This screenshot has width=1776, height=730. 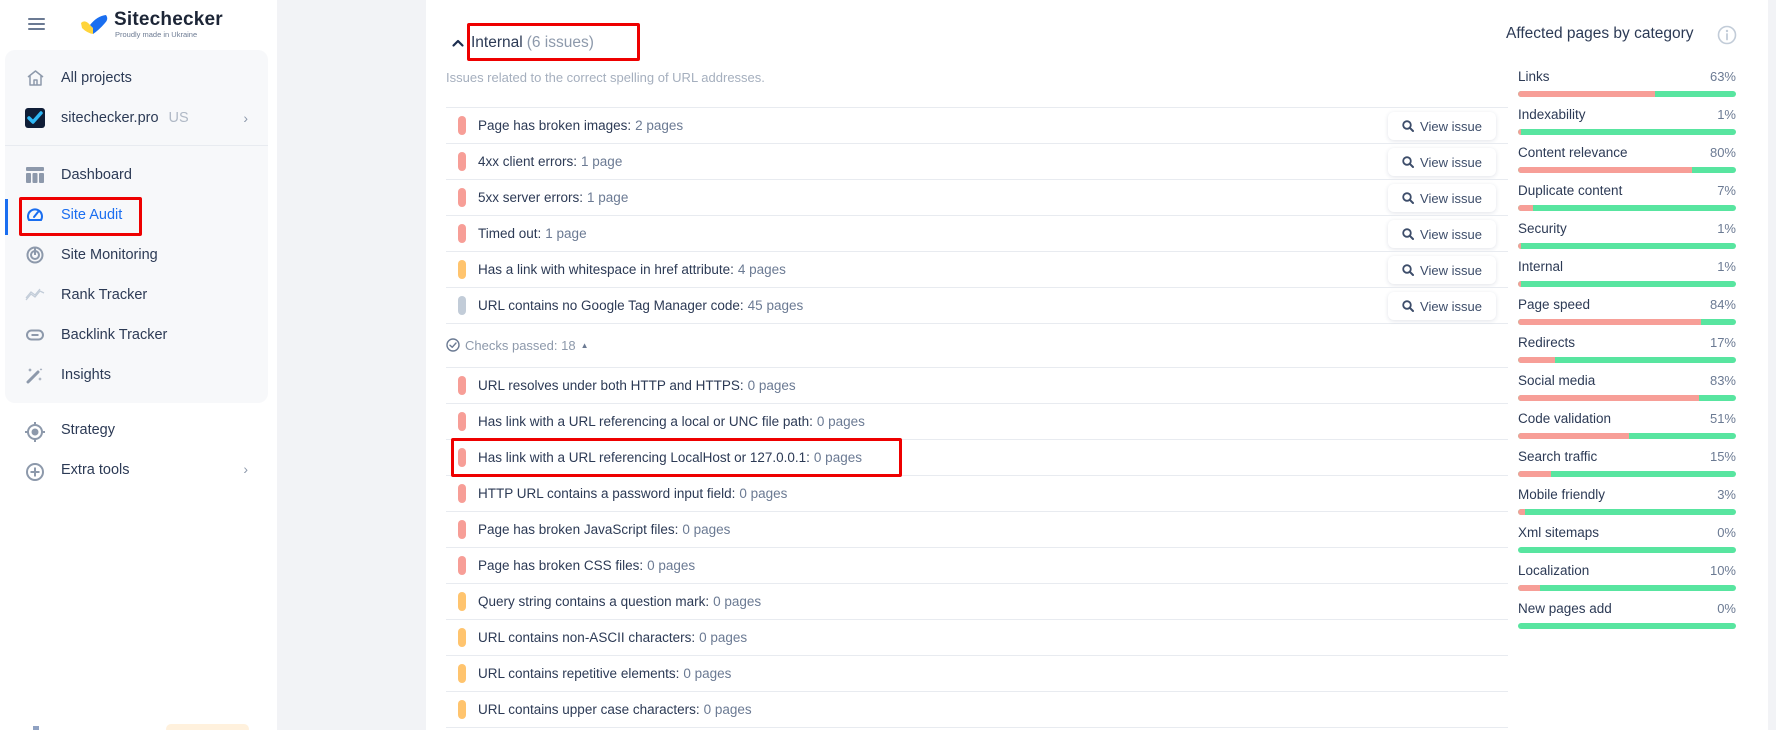 I want to click on category-percent: 0%, so click(x=1726, y=608).